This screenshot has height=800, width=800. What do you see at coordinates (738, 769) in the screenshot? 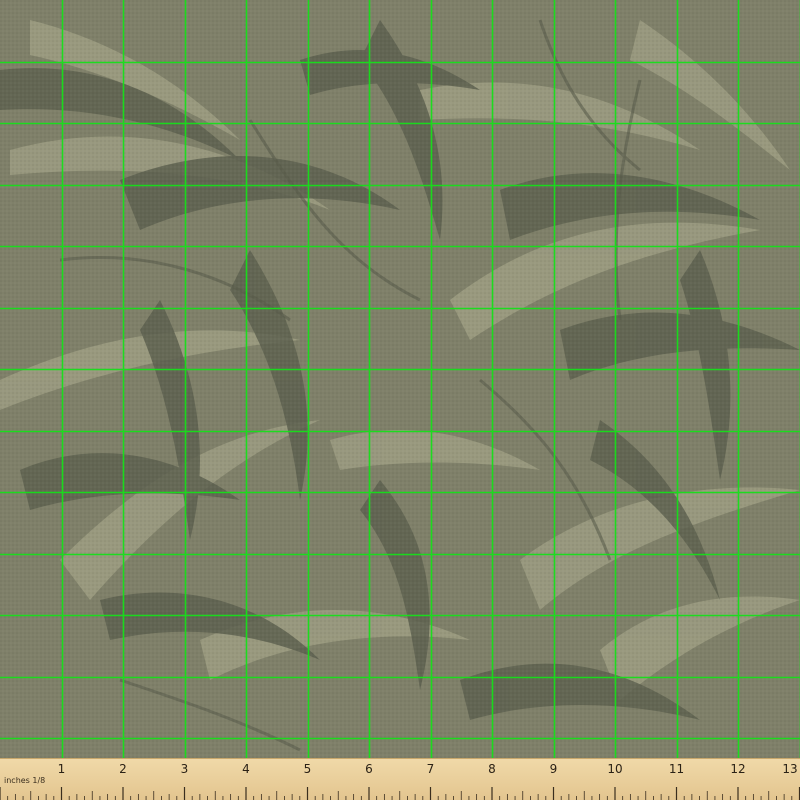
I see `ruler-number: 12` at bounding box center [738, 769].